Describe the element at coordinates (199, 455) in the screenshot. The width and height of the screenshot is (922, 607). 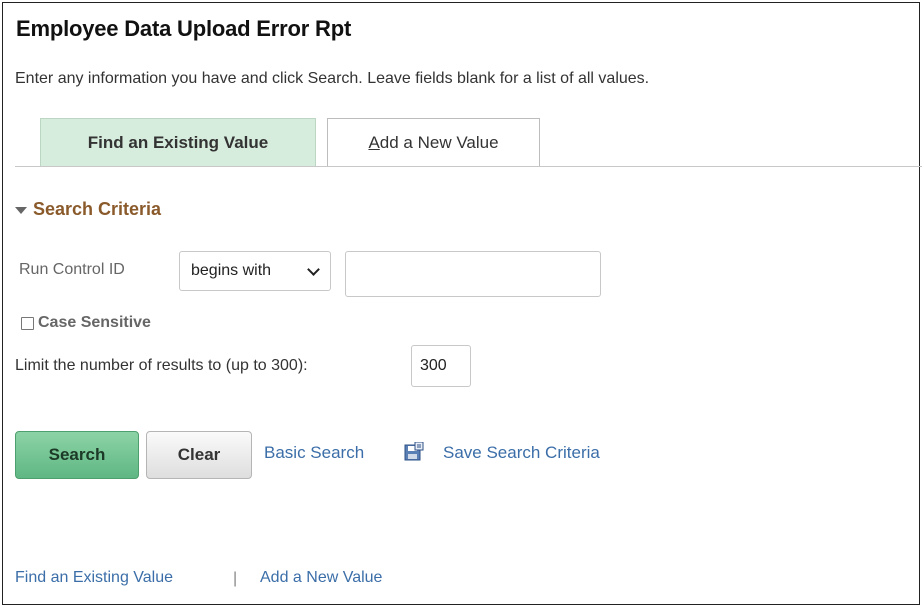
I see `clear-button: Clear` at that location.